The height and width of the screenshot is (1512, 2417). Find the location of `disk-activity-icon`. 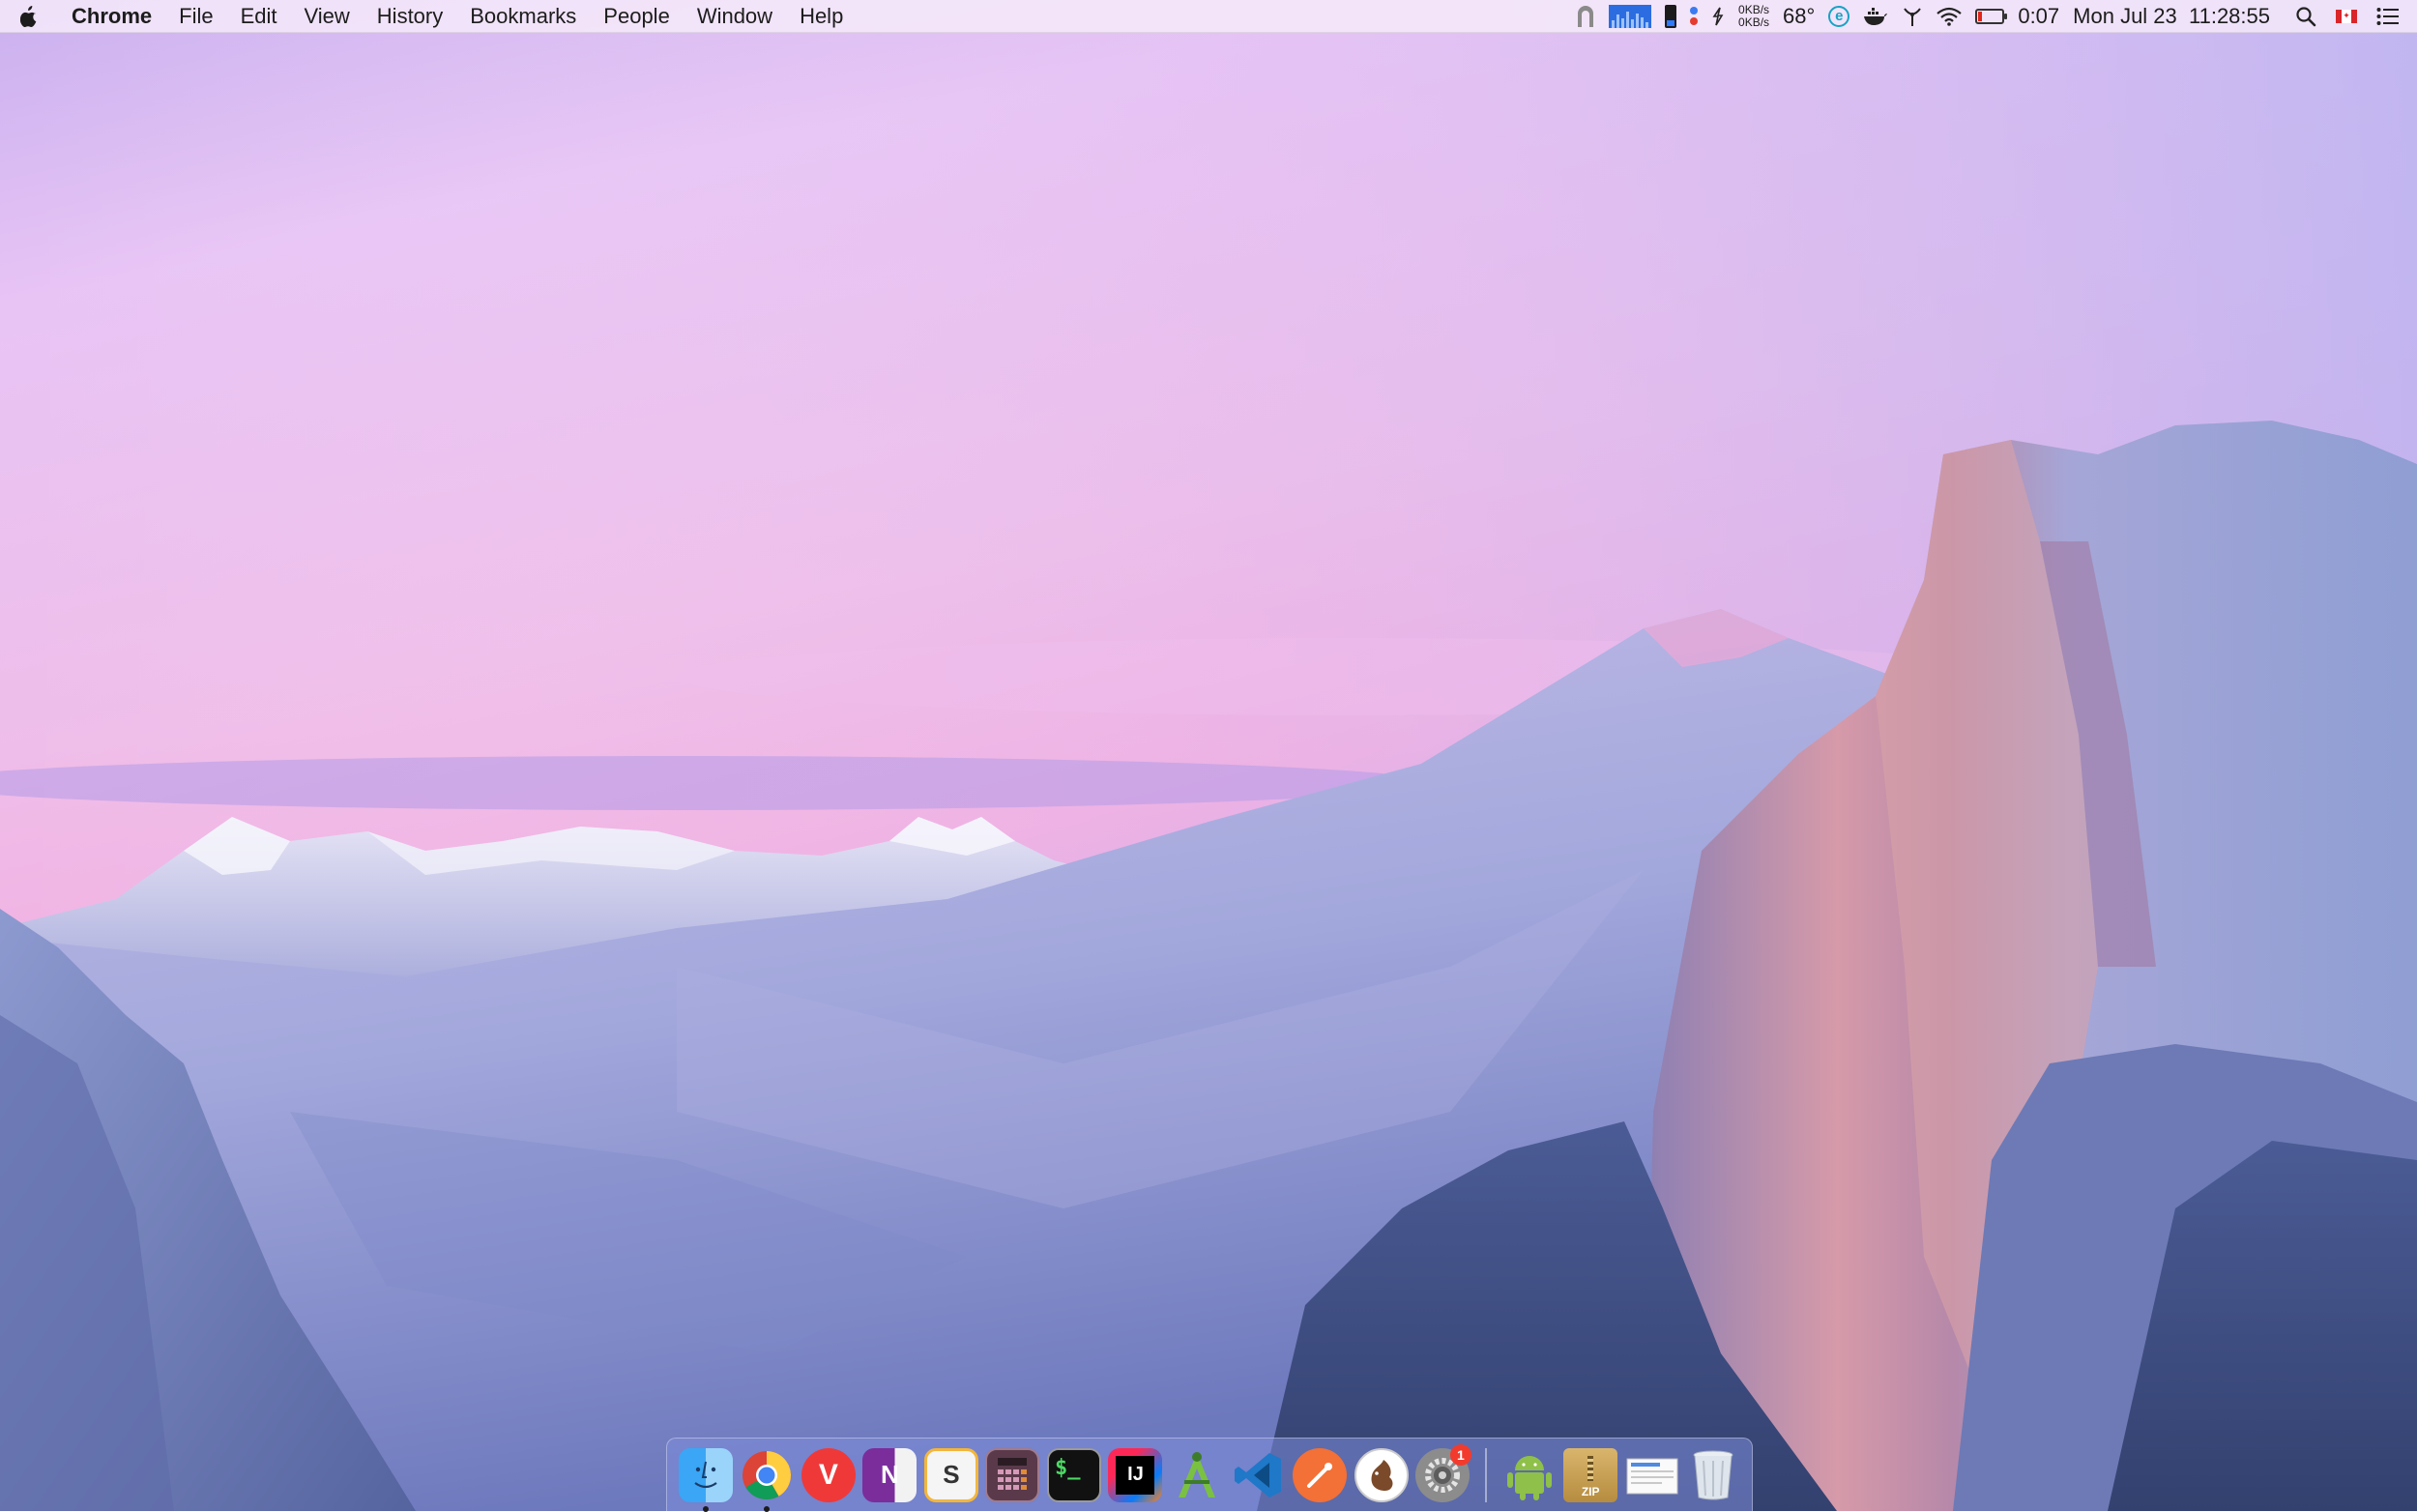

disk-activity-icon is located at coordinates (1695, 16).